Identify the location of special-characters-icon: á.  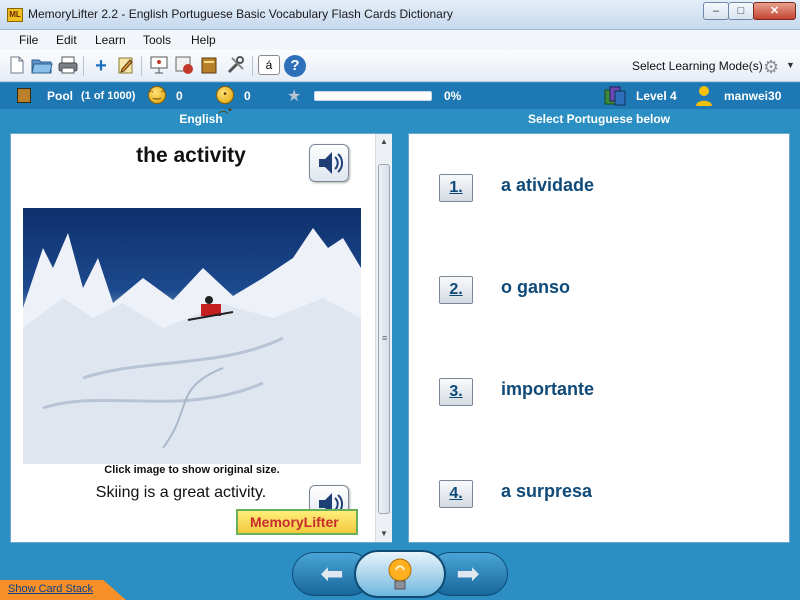
(269, 65).